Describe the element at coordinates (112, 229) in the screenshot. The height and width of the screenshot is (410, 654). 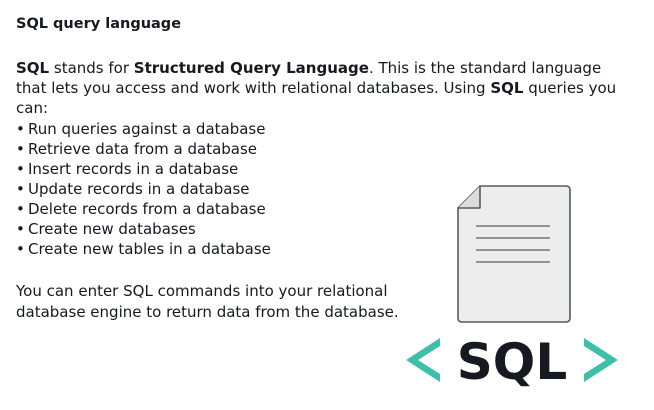
I see `list-item-text: Create new databases` at that location.